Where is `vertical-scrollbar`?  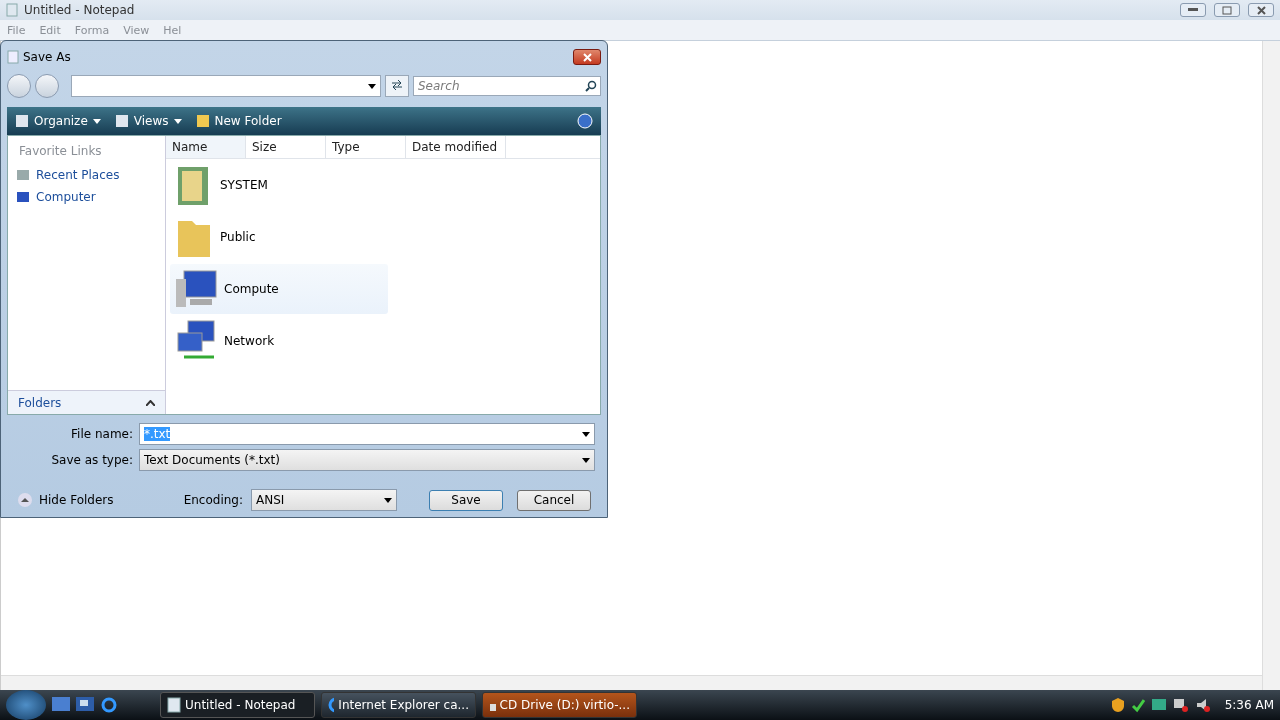
vertical-scrollbar is located at coordinates (1271, 365).